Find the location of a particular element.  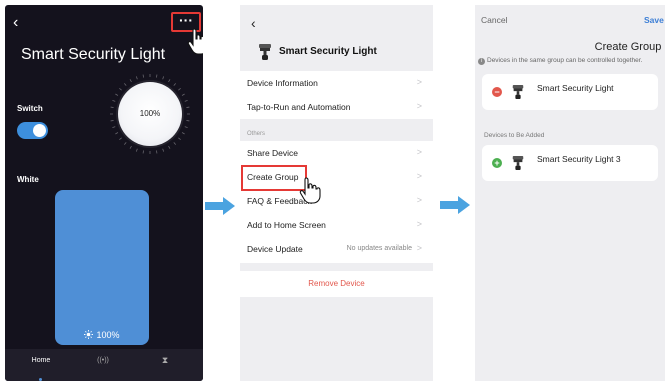

devices-to-be-added-label: Devices to Be Added is located at coordinates (514, 135).